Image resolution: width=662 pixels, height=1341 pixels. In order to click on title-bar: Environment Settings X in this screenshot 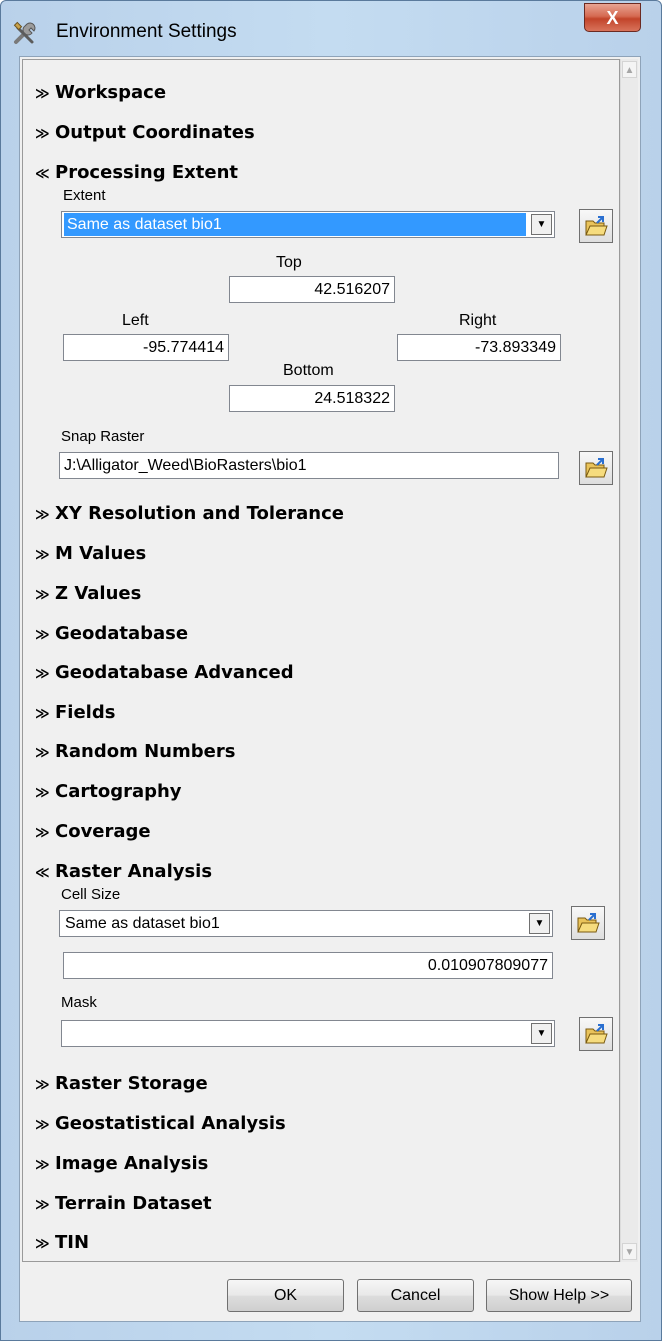, I will do `click(331, 28)`.